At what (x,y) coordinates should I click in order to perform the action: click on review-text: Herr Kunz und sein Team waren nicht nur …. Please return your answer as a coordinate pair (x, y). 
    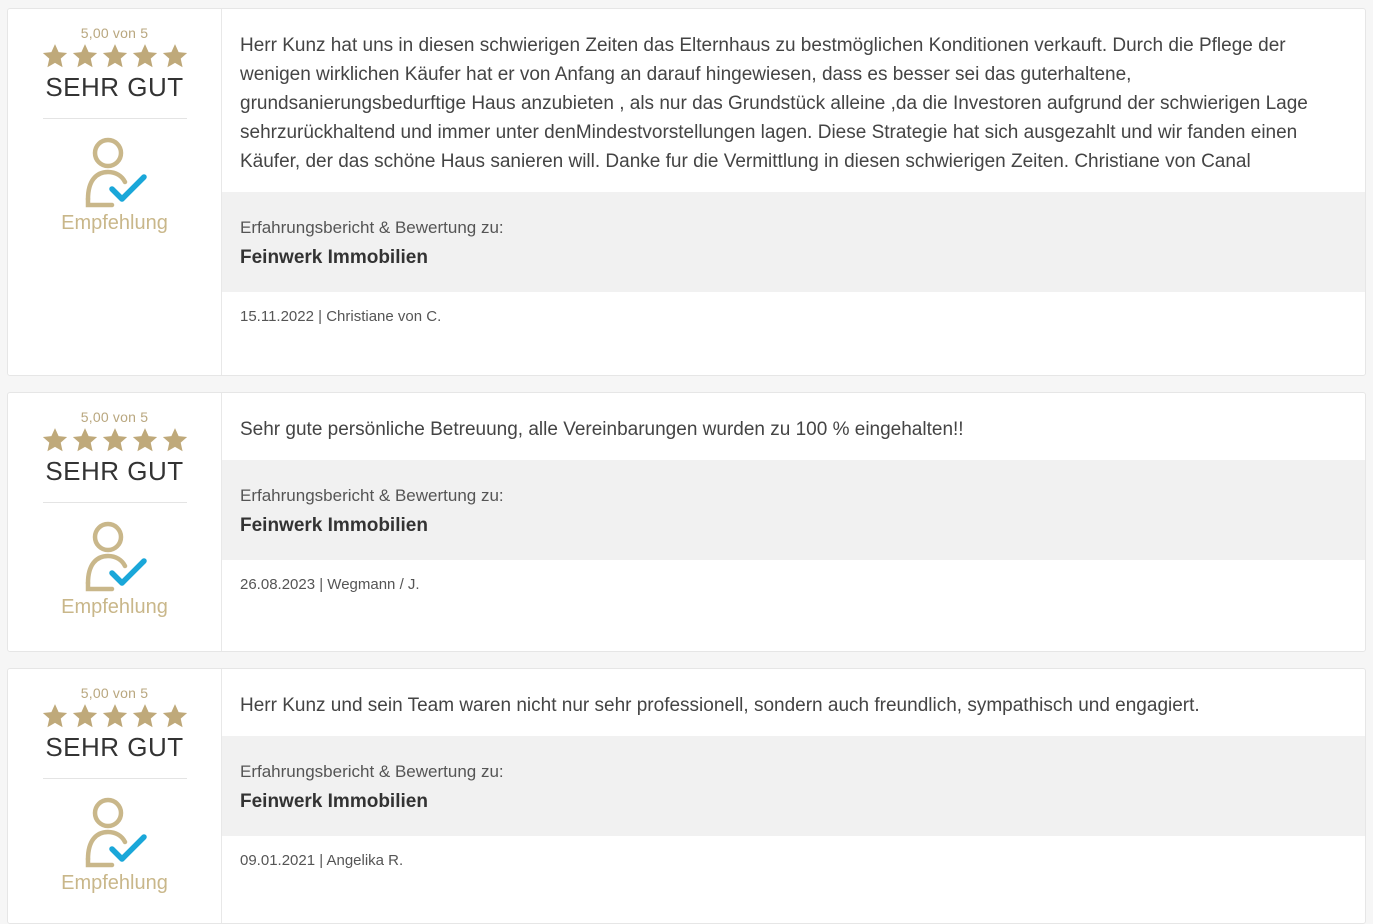
    Looking at the image, I should click on (720, 705).